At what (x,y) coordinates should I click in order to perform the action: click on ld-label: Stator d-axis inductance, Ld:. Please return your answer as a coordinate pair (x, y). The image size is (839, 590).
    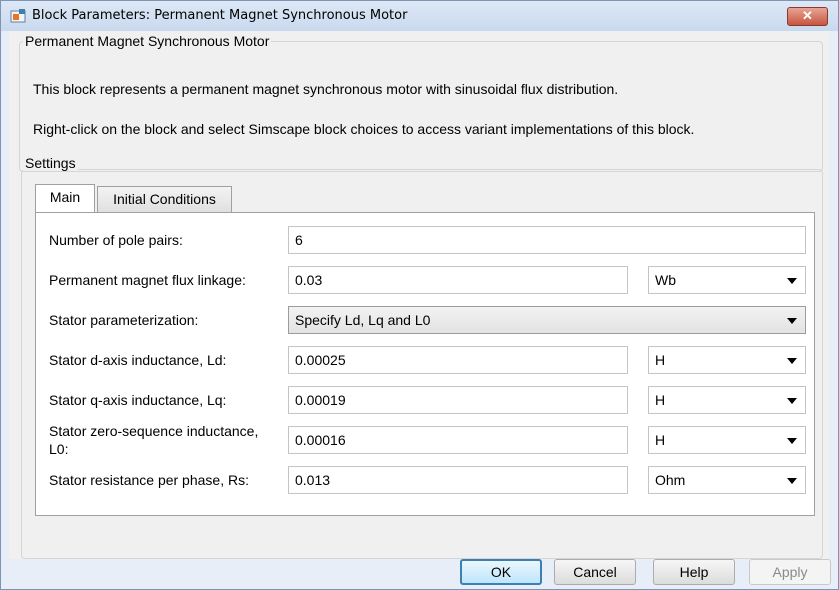
    Looking at the image, I should click on (138, 360).